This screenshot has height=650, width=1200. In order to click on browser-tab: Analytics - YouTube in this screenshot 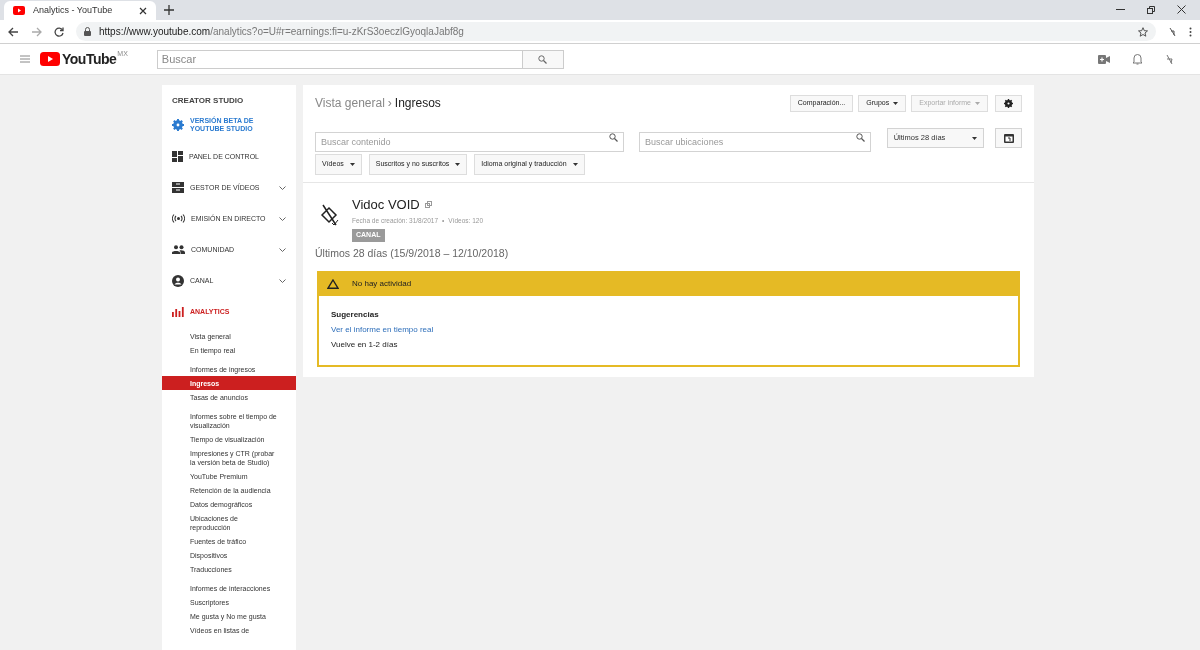, I will do `click(80, 10)`.